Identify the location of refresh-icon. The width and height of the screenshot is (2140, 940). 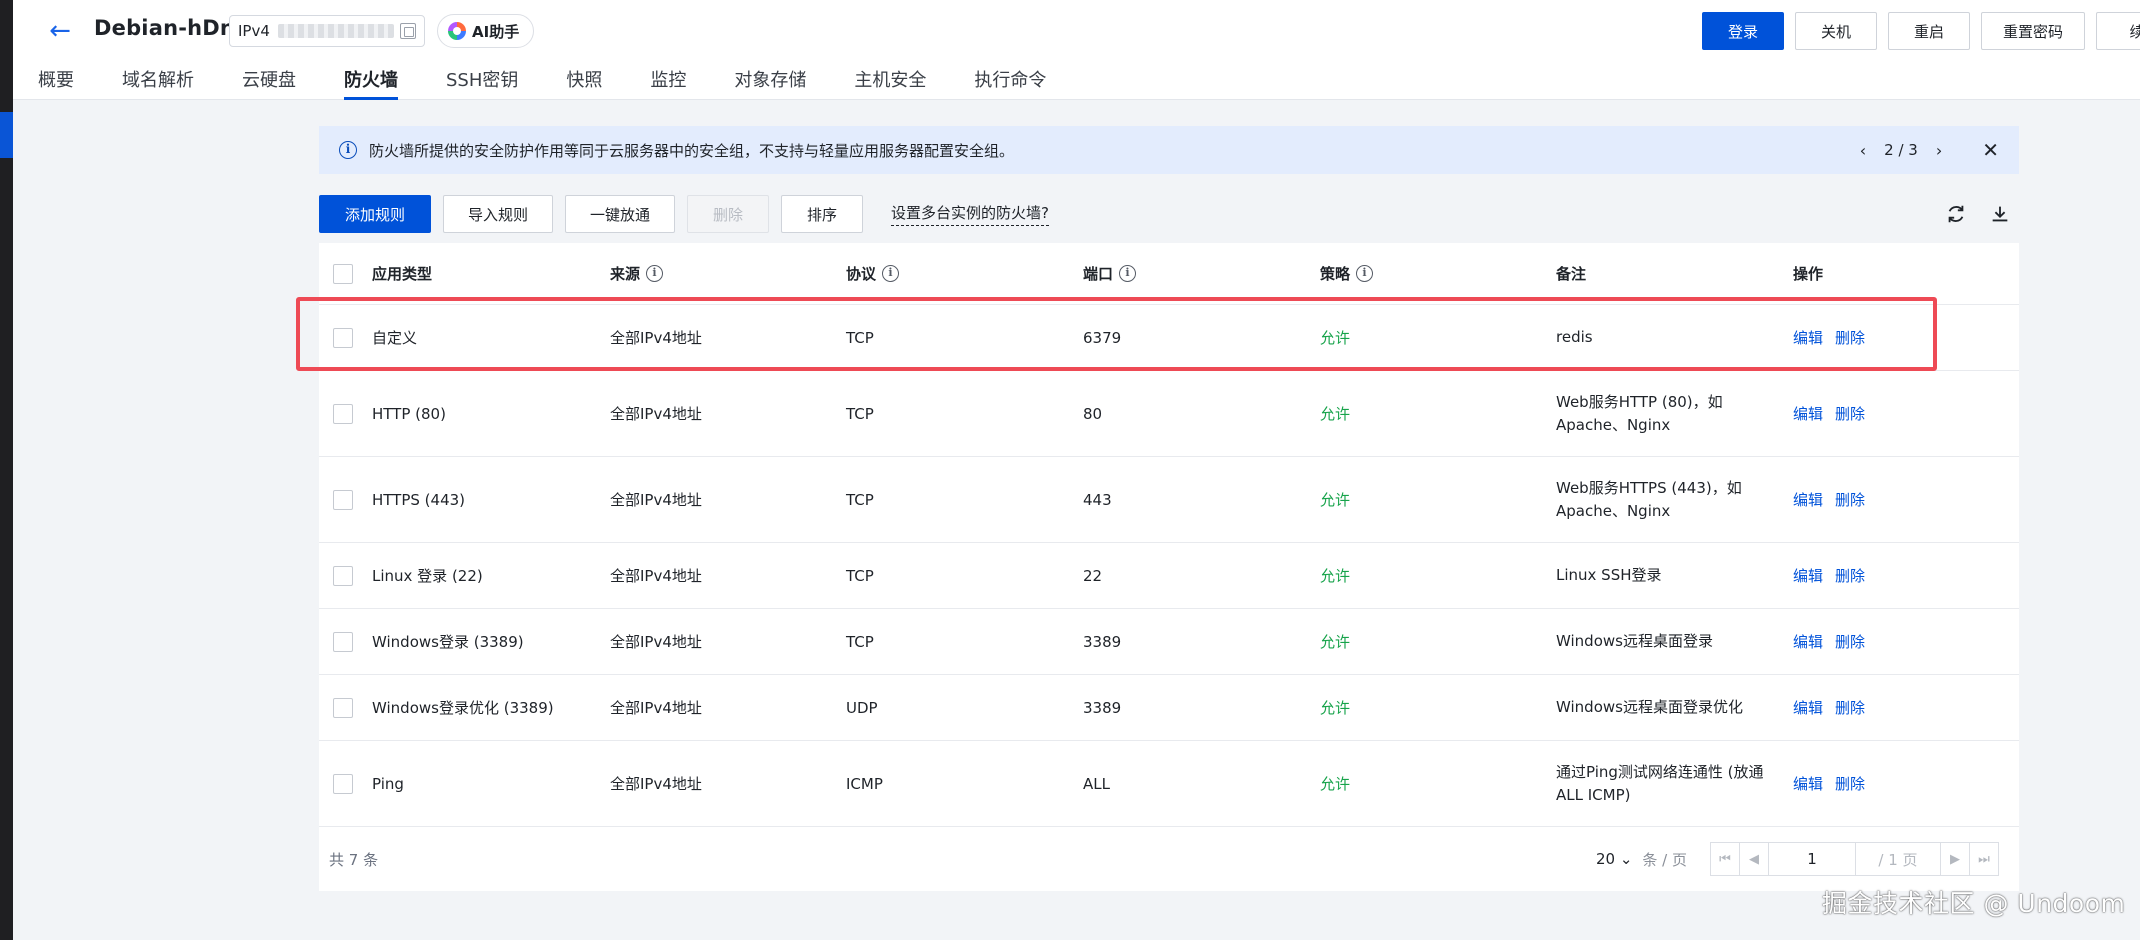
(1956, 214).